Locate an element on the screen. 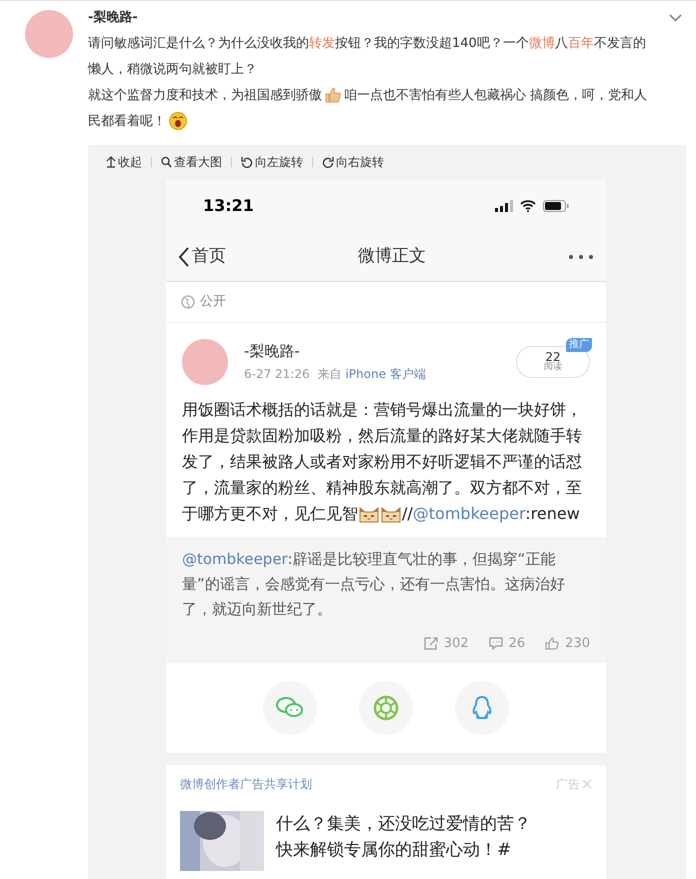  rotate-left-icon is located at coordinates (247, 162).